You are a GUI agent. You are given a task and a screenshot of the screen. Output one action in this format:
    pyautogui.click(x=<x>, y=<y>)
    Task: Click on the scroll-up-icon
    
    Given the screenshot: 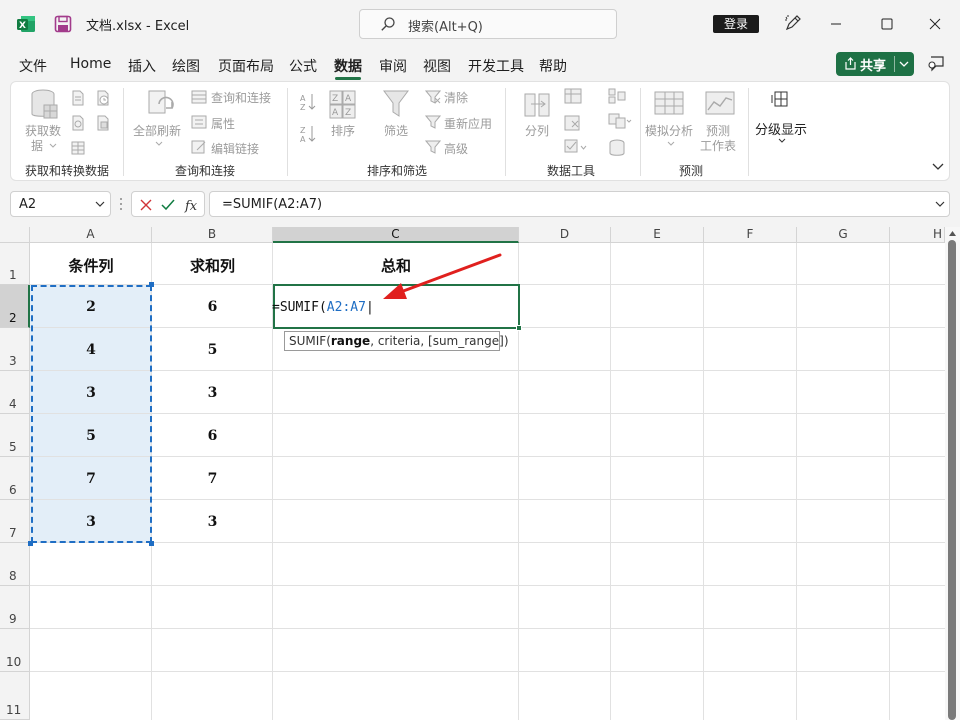 What is the action you would take?
    pyautogui.click(x=952, y=233)
    